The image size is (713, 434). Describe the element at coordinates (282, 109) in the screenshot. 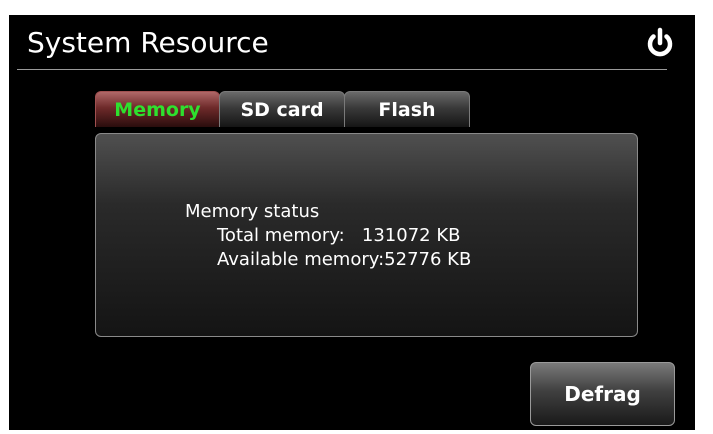

I see `tab-sd-card: SD card` at that location.